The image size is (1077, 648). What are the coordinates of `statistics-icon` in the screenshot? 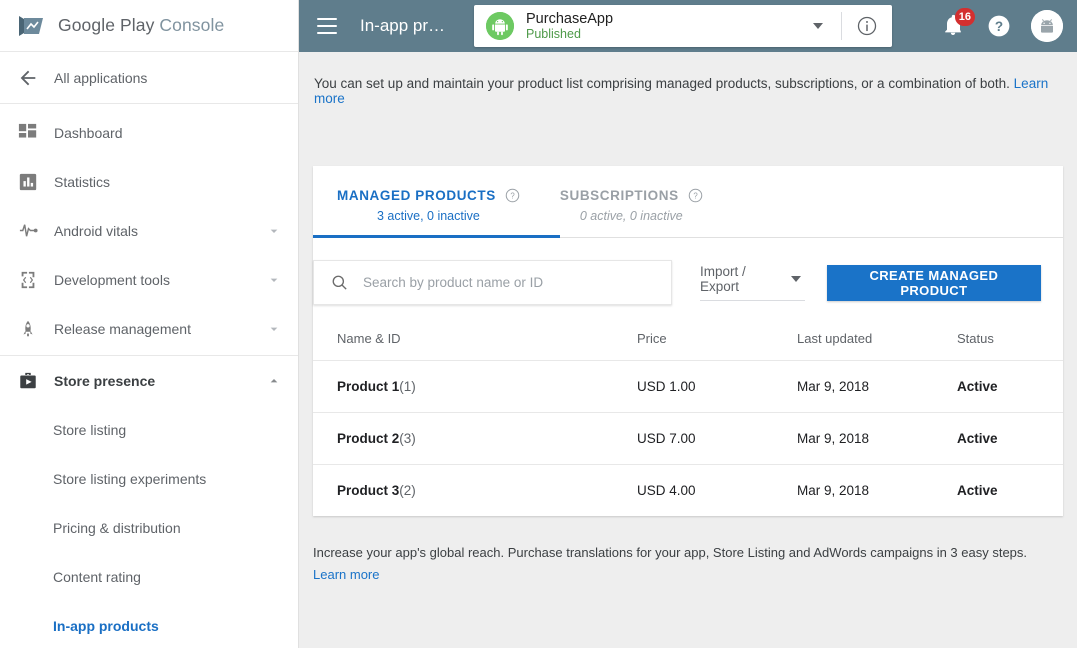 It's located at (28, 182).